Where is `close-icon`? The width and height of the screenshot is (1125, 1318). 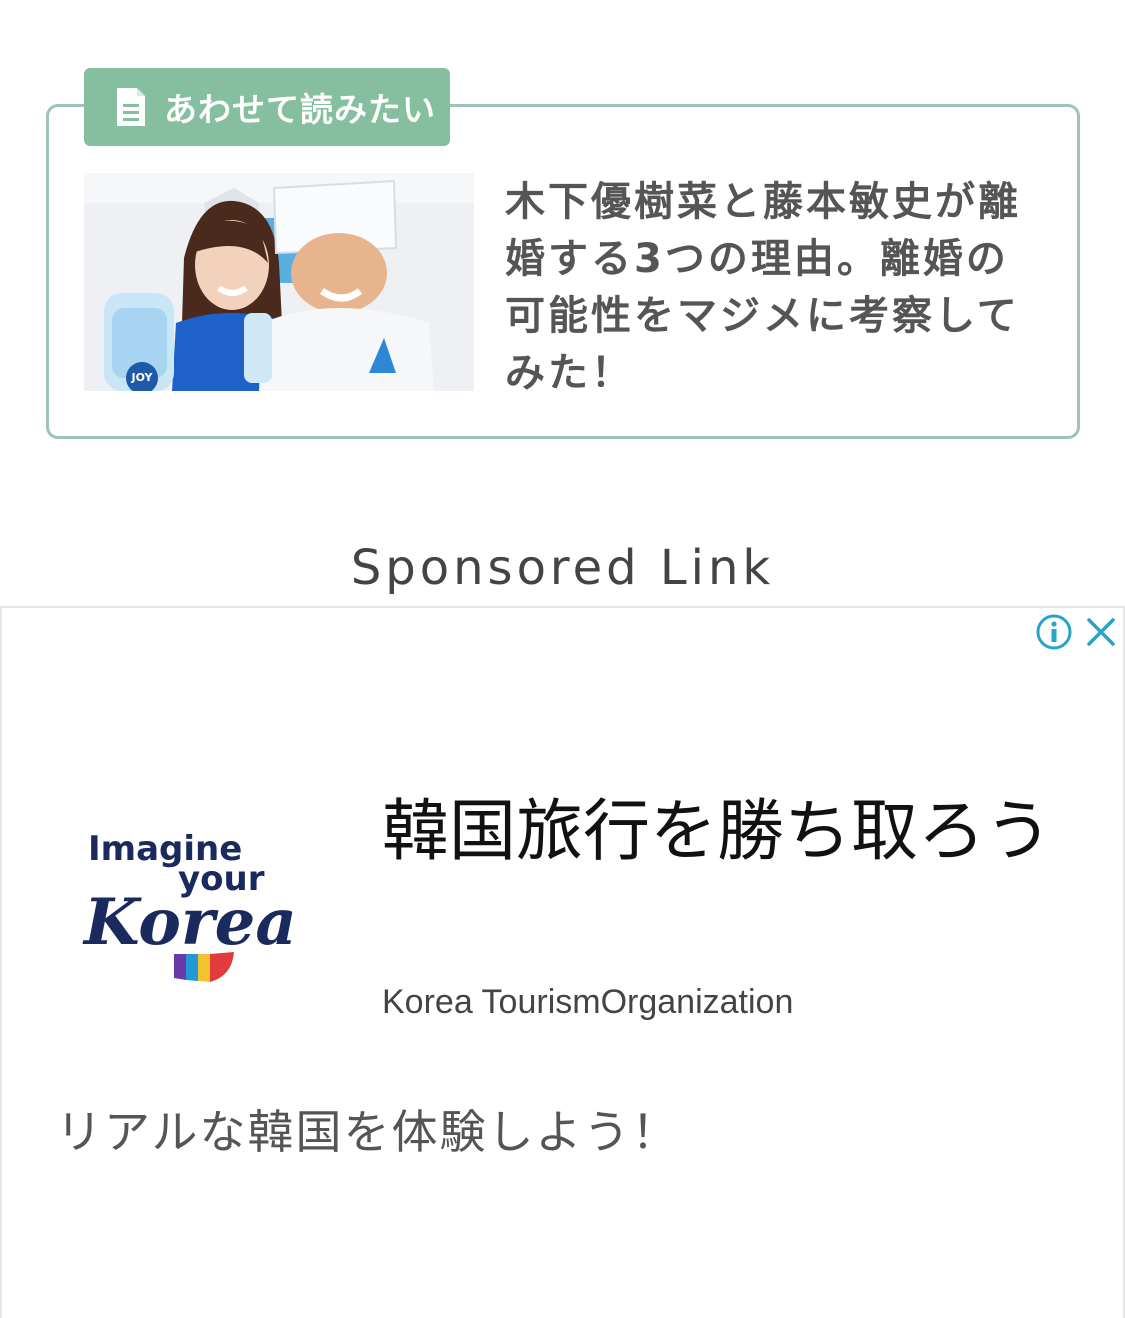 close-icon is located at coordinates (1101, 632).